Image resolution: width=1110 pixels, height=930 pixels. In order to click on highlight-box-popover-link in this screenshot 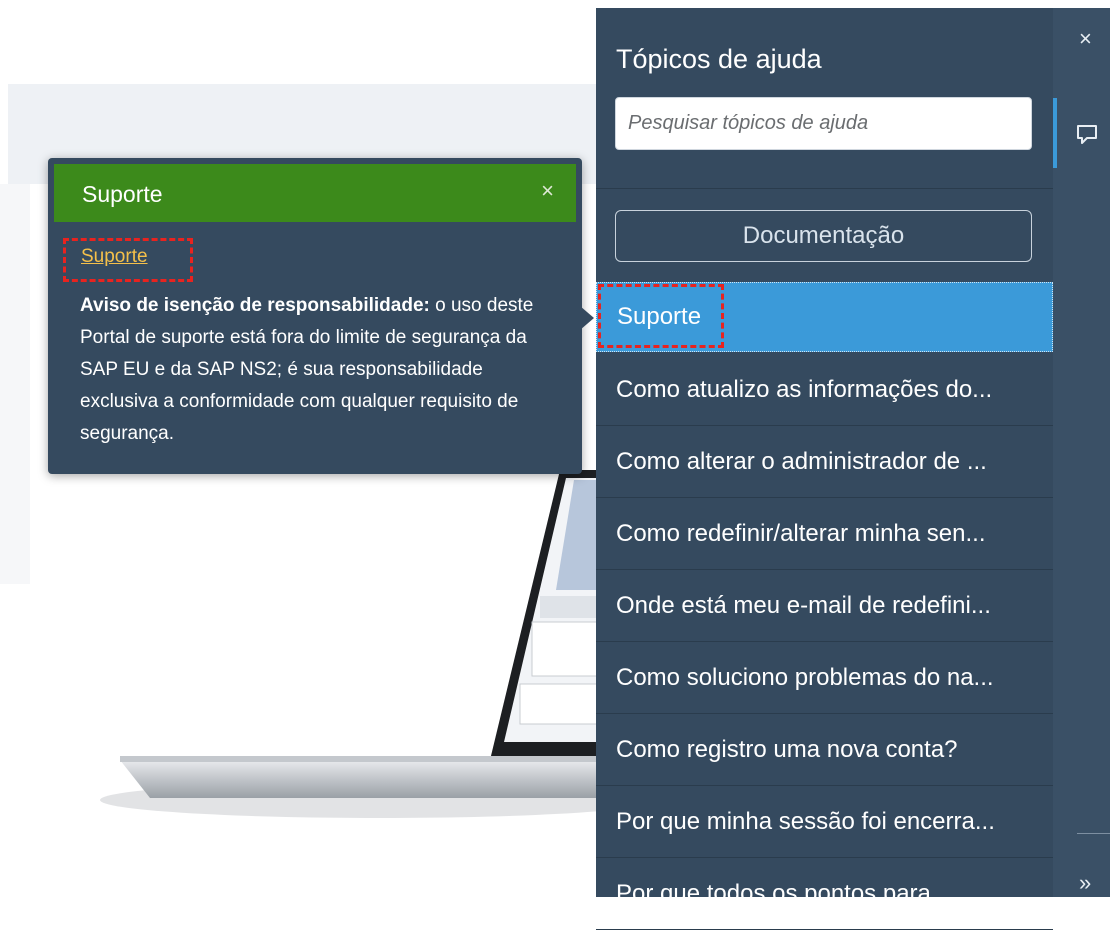, I will do `click(128, 260)`.